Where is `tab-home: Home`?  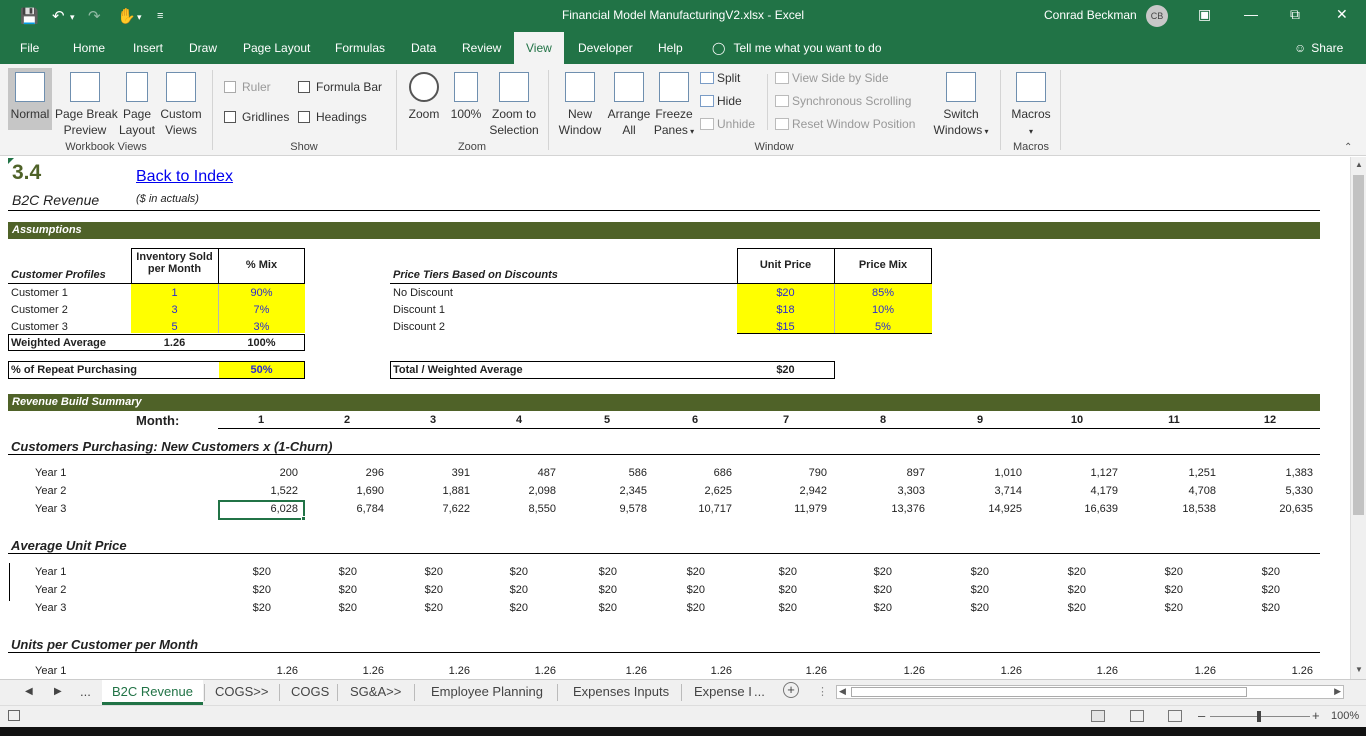
tab-home: Home is located at coordinates (89, 48).